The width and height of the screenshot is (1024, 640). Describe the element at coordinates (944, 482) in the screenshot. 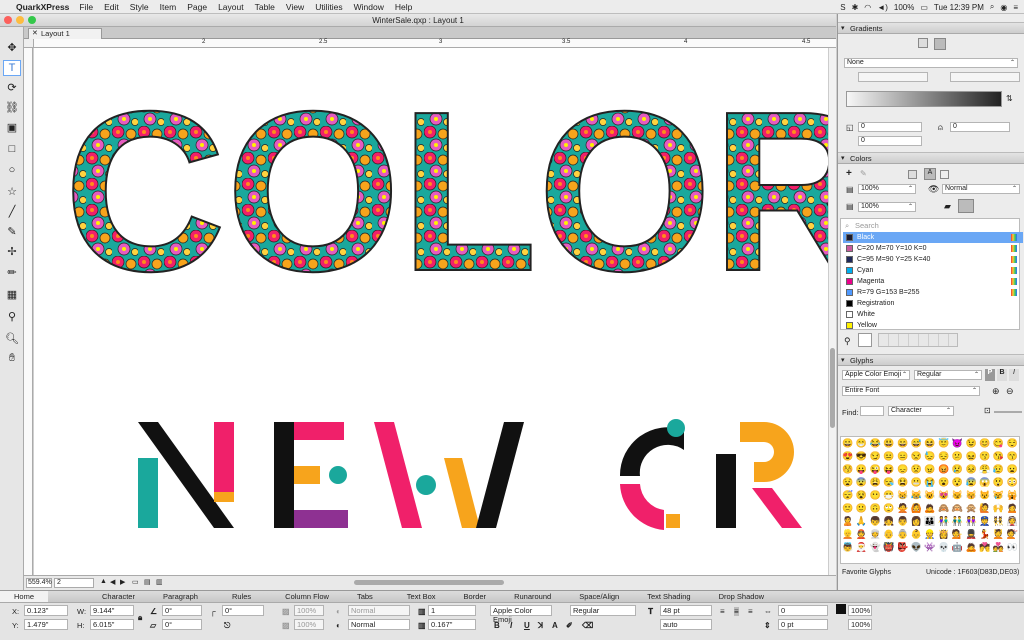

I see `glyph-cell: 😮` at that location.